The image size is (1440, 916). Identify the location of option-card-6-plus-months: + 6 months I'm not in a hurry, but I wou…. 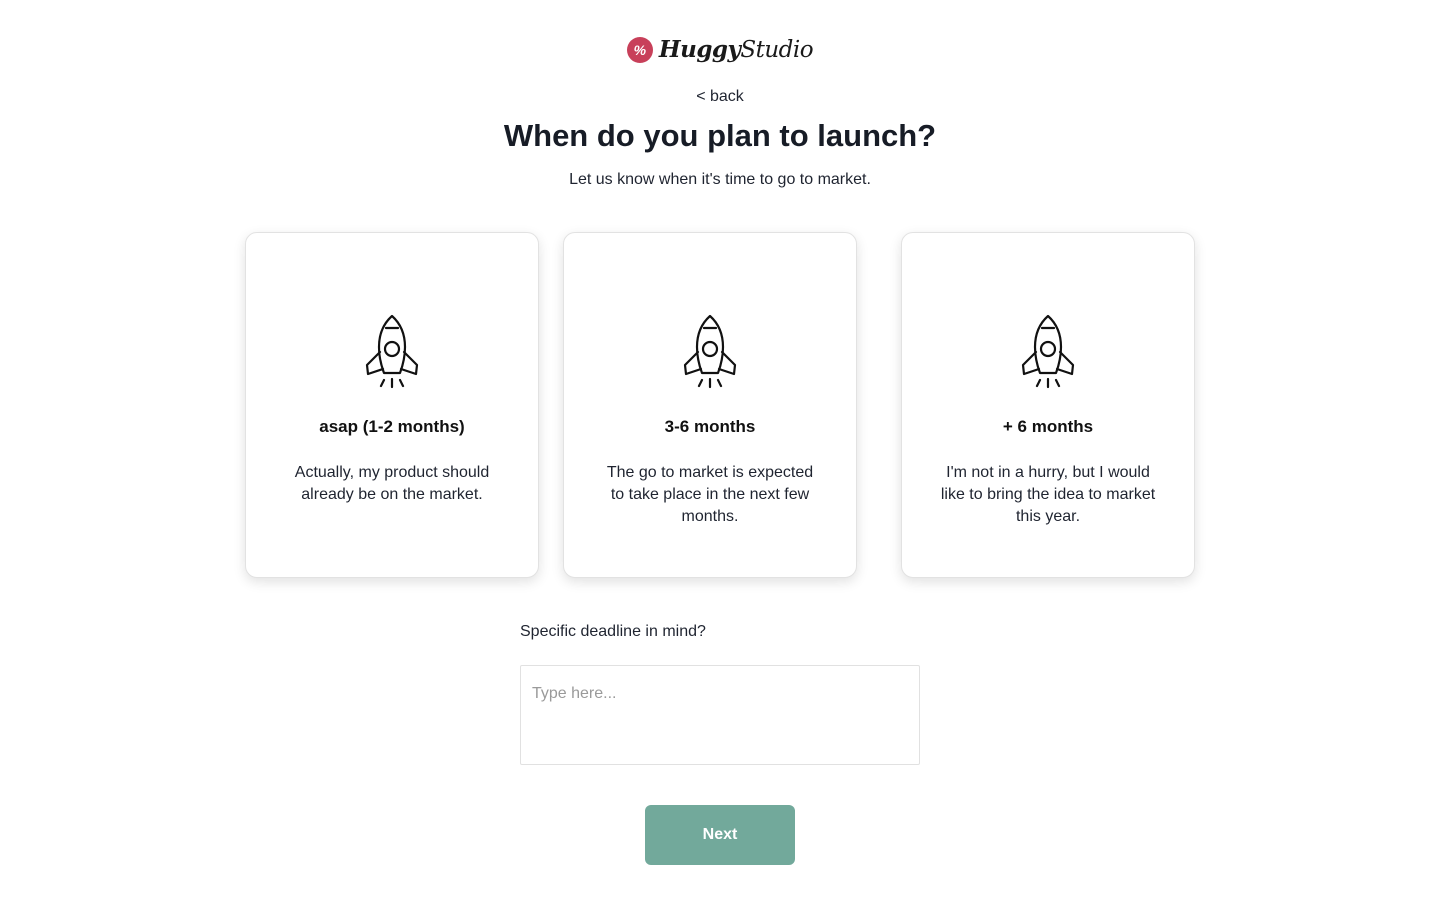
(1048, 405).